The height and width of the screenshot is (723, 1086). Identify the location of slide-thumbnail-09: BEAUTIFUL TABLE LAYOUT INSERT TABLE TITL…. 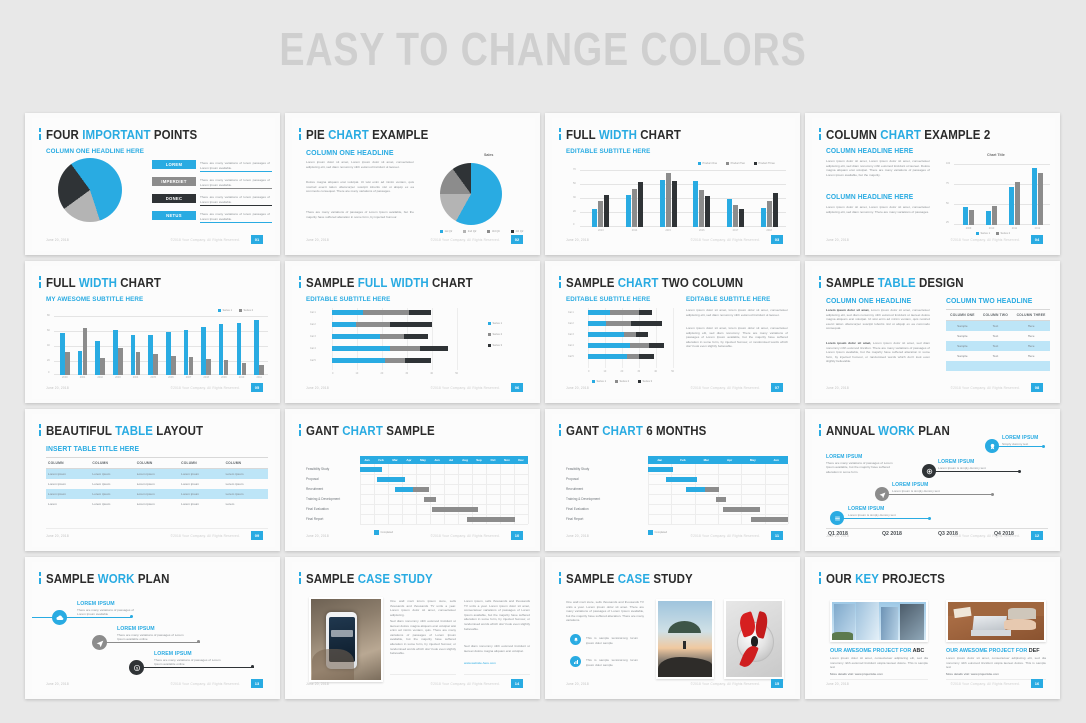
(152, 480).